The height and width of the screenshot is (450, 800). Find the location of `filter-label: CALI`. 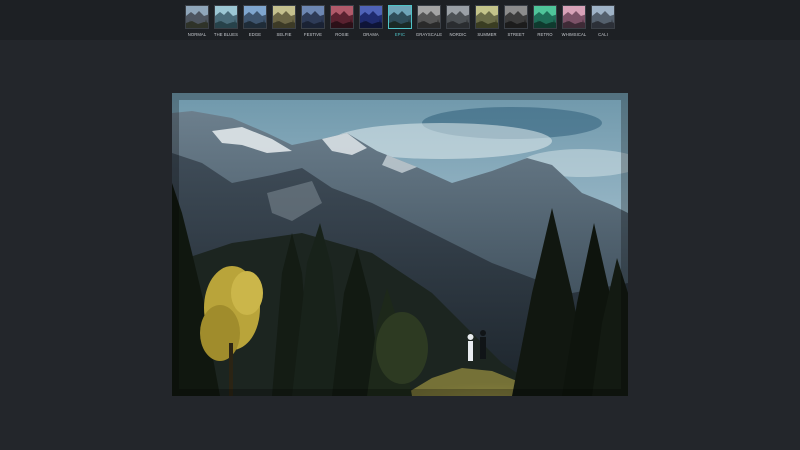

filter-label: CALI is located at coordinates (603, 34).